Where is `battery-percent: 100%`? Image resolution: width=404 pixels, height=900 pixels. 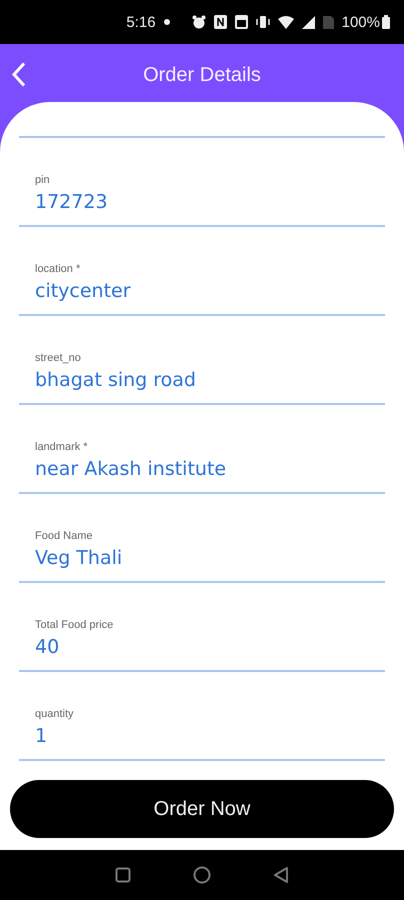 battery-percent: 100% is located at coordinates (361, 22).